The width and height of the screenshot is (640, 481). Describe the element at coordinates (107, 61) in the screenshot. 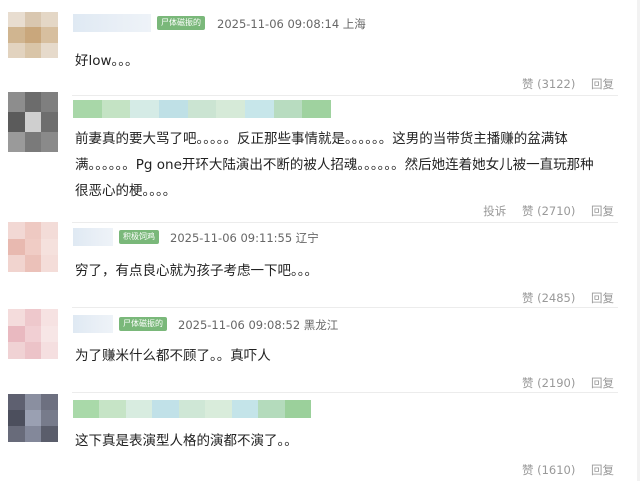

I see `comment-text: 好low。。。` at that location.